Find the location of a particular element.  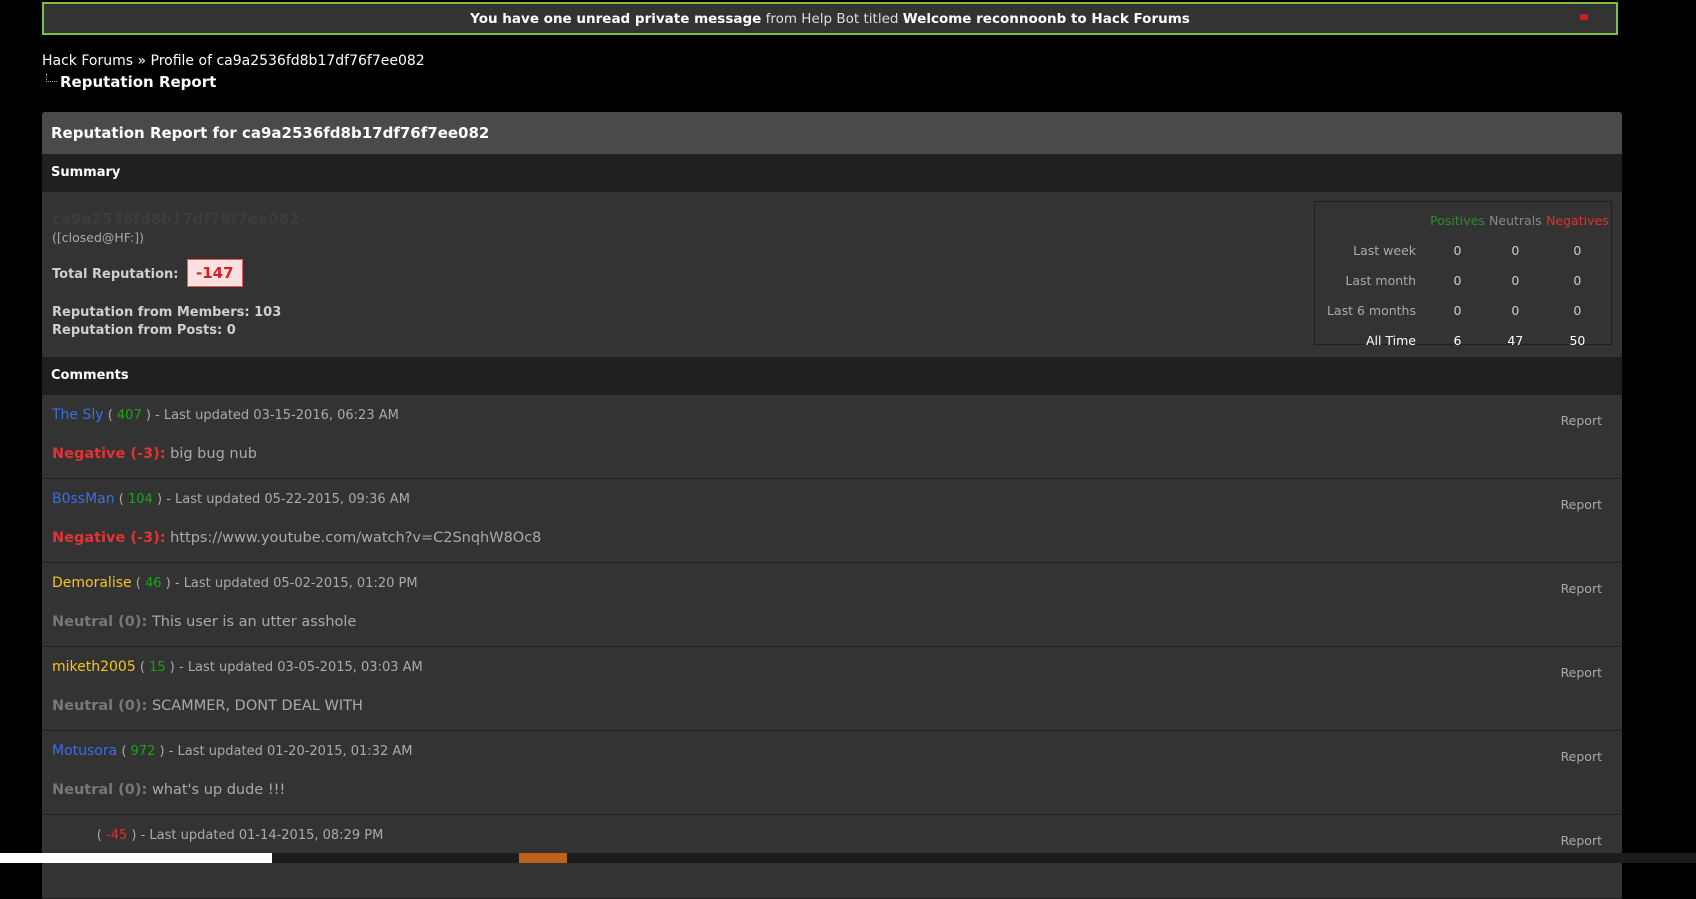

comment-author-score: 46 is located at coordinates (153, 583).